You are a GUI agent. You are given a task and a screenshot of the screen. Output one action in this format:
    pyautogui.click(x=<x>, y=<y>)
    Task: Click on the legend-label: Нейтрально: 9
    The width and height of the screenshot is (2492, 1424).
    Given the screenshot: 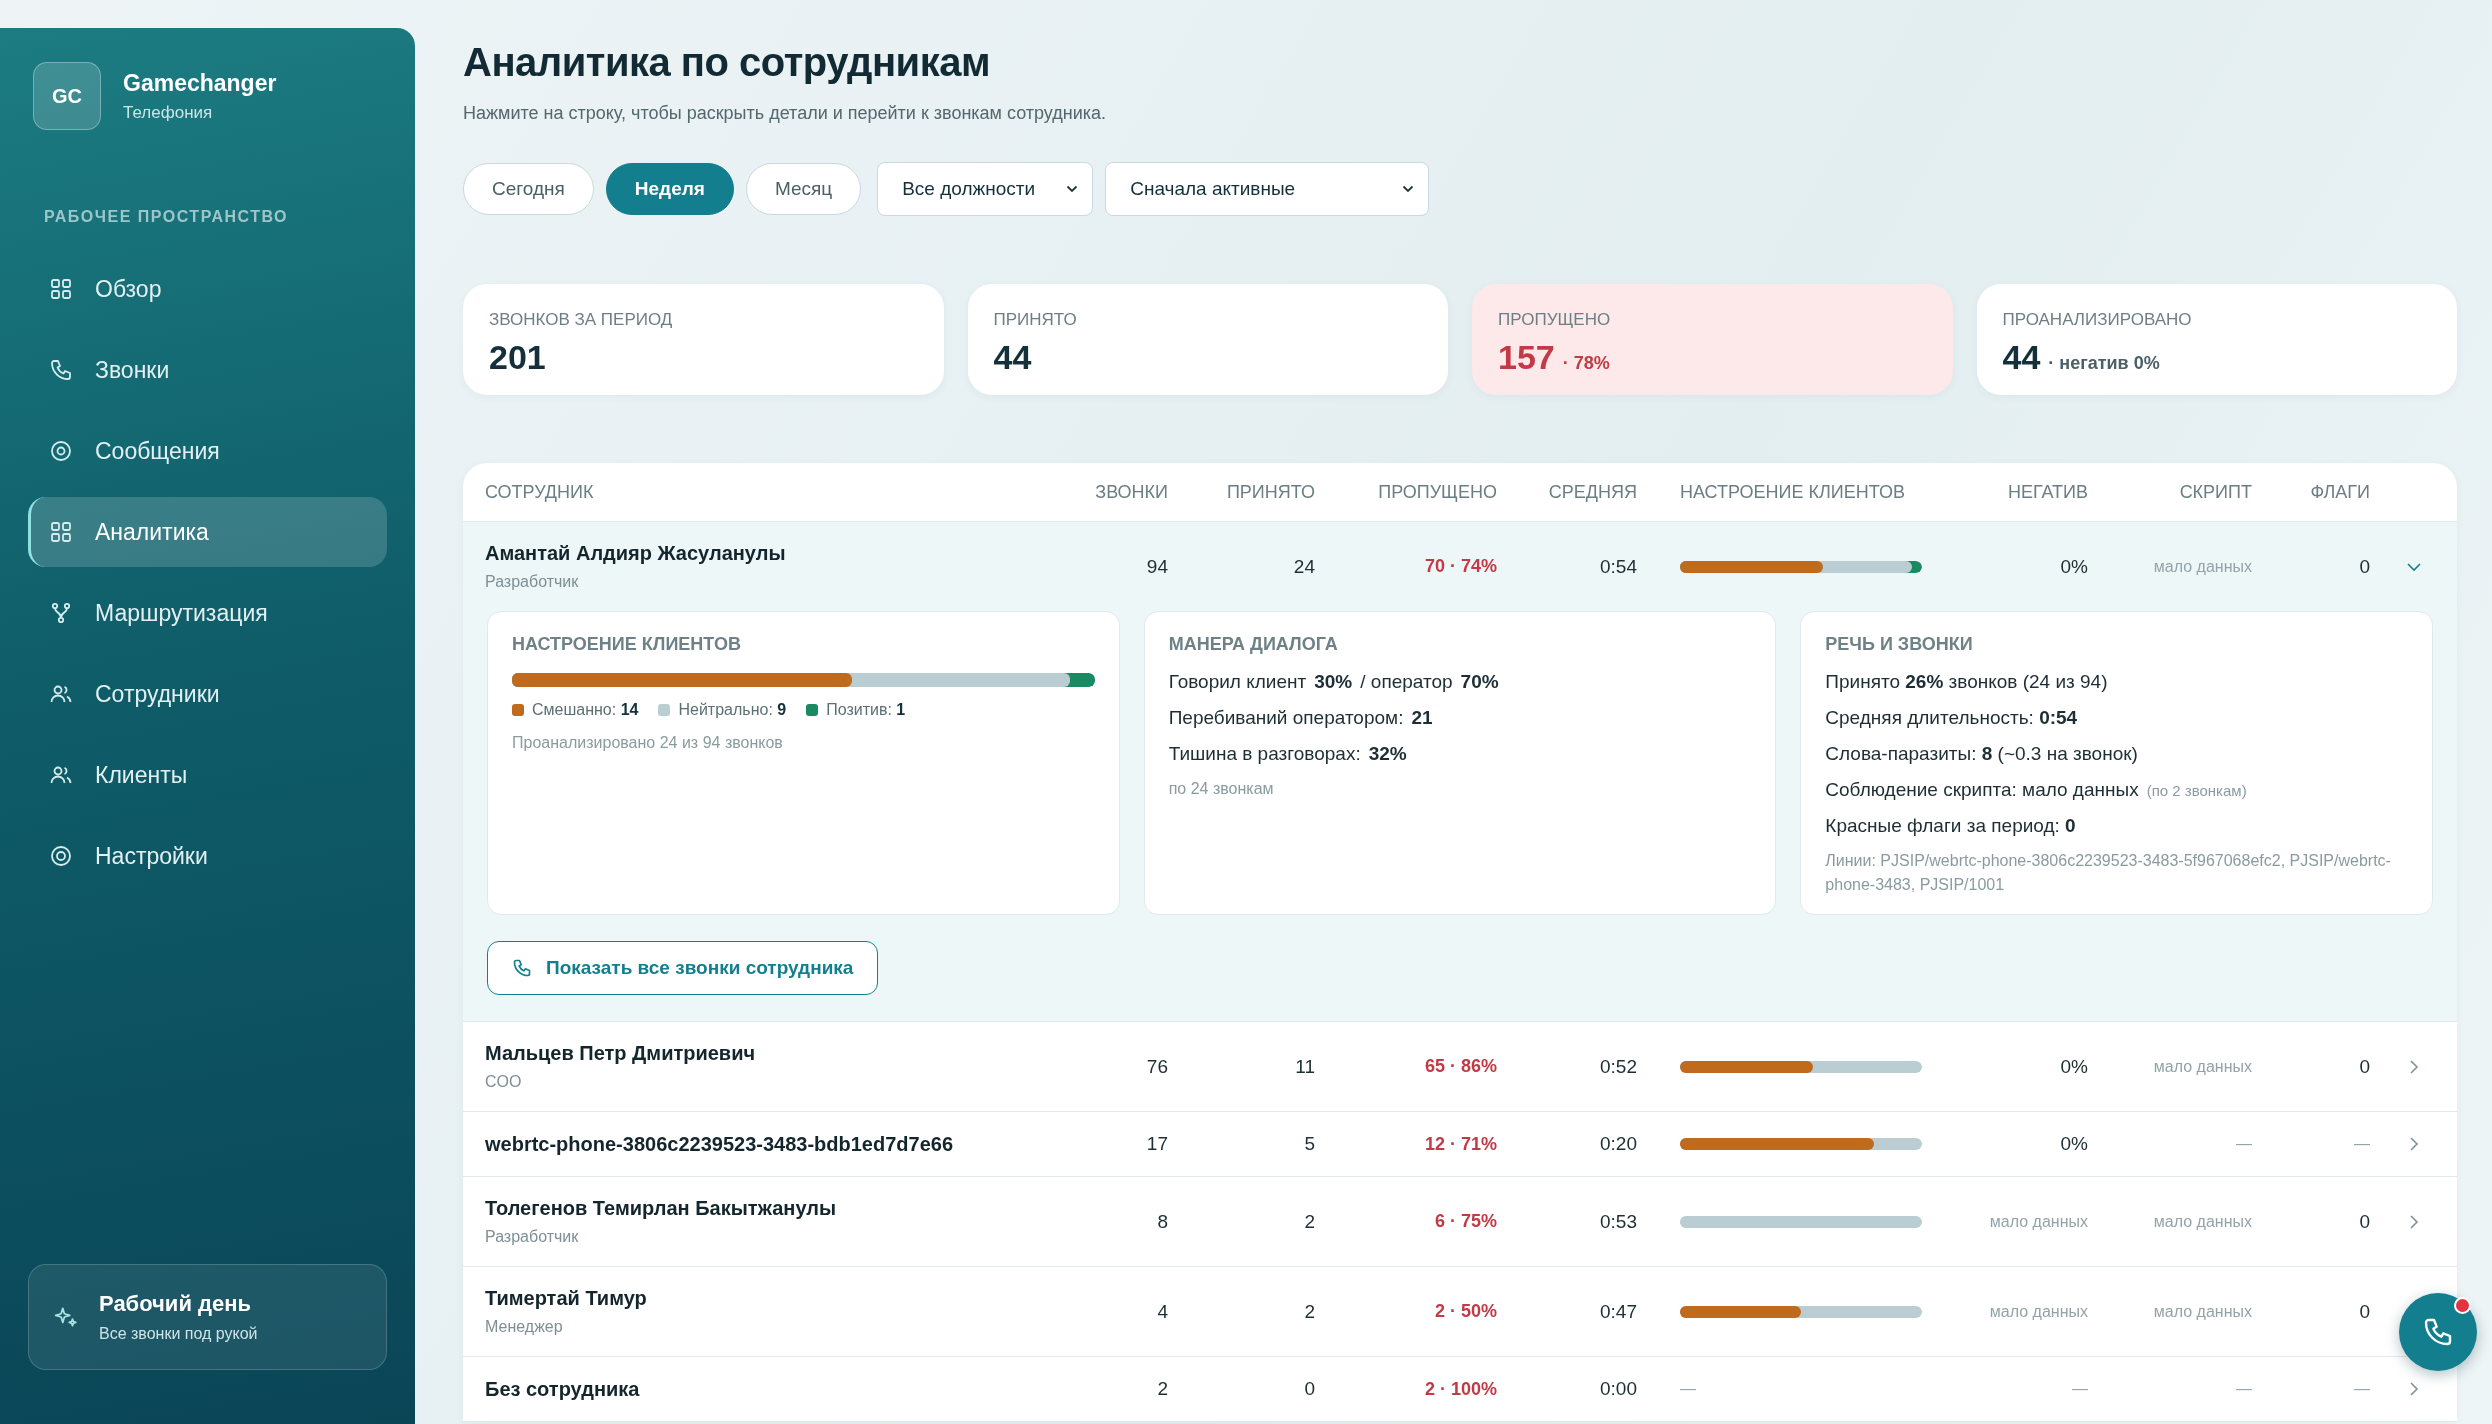 What is the action you would take?
    pyautogui.click(x=732, y=710)
    